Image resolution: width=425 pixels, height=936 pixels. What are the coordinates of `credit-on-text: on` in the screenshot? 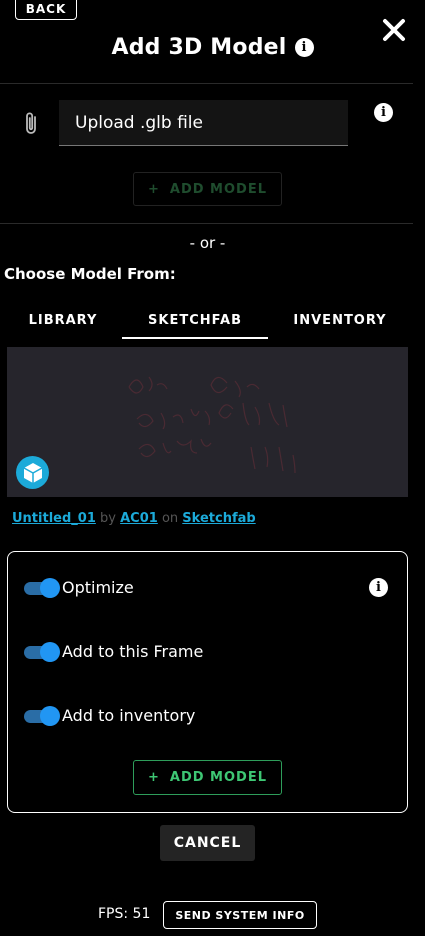 It's located at (170, 518).